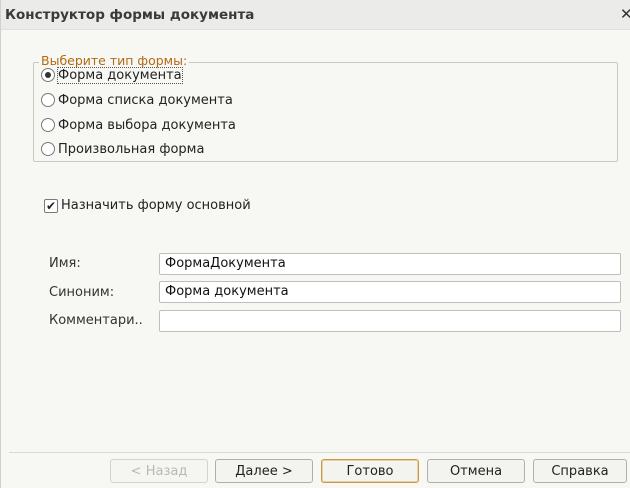 Image resolution: width=630 pixels, height=488 pixels. I want to click on cancel-button: Отмена, so click(476, 471).